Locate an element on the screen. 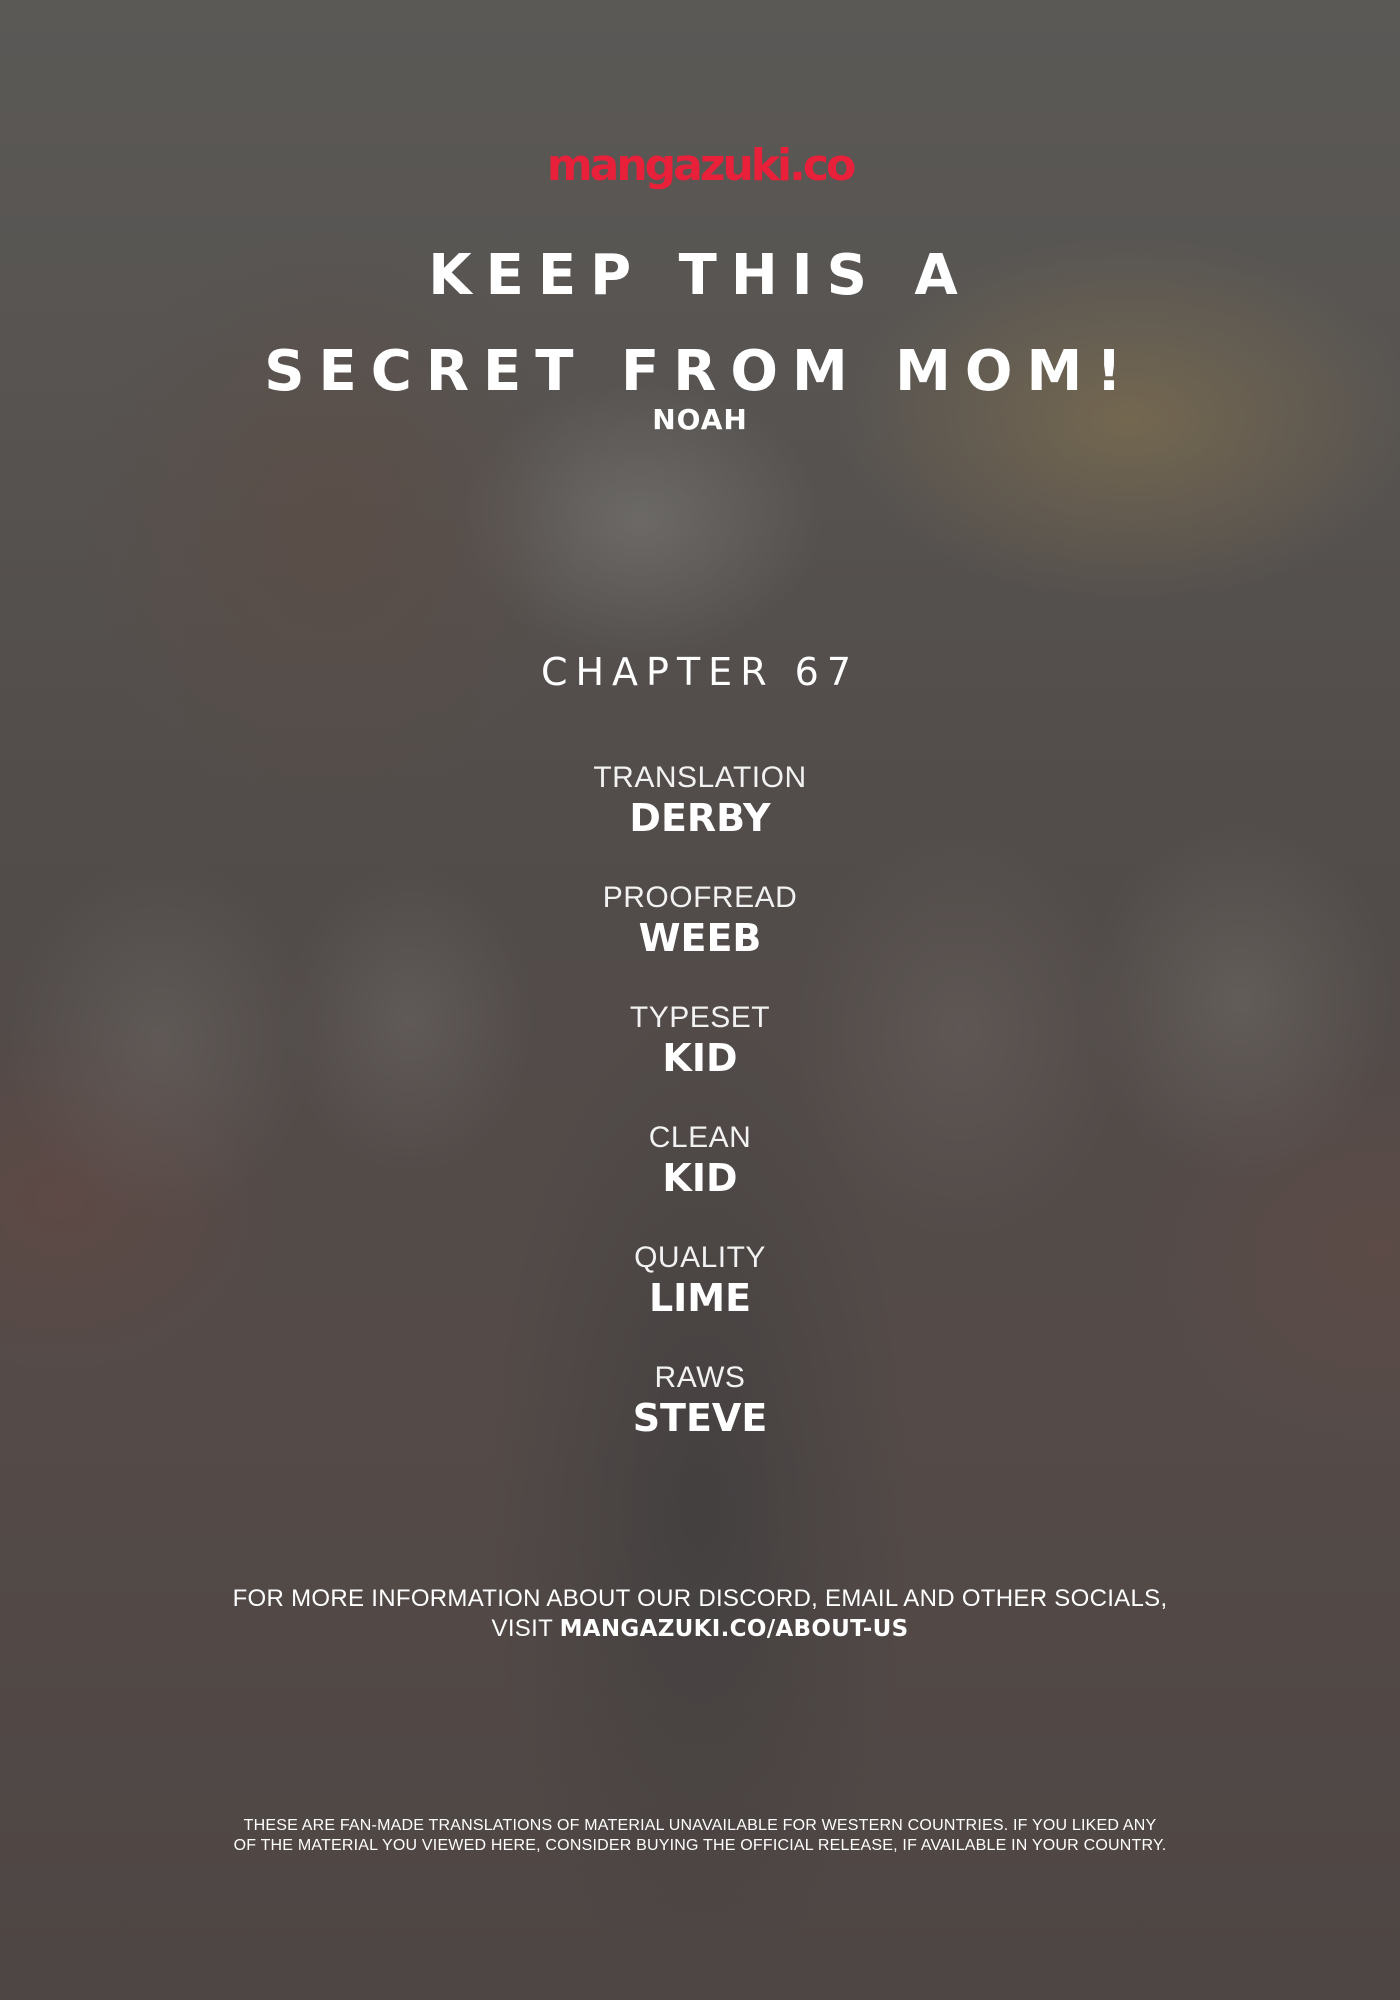  credit-translation: TRANSLATION DERBY is located at coordinates (700, 820).